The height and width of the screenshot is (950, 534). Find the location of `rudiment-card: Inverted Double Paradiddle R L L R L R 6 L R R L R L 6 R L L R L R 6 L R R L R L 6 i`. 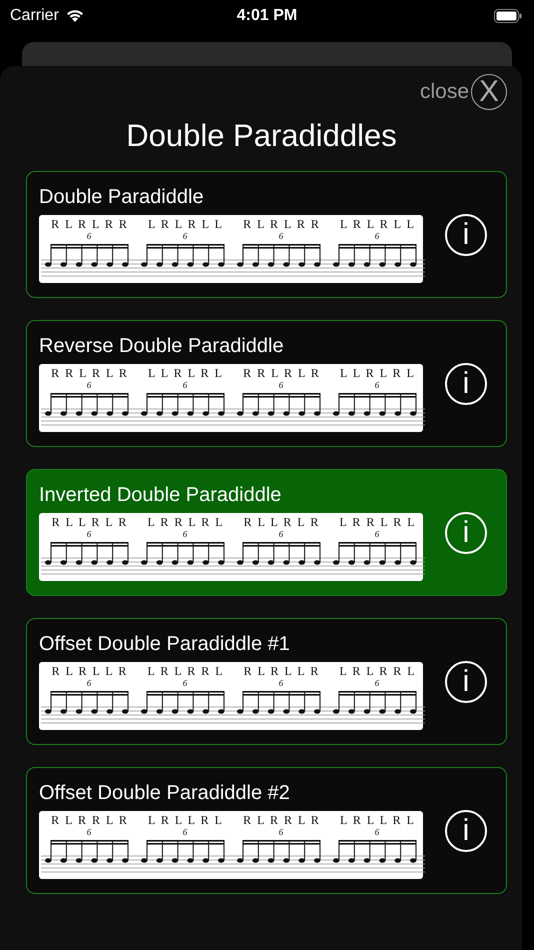

rudiment-card: Inverted Double Paradiddle R L L R L R 6 L R R L R L 6 R L L R L R 6 L R R L R L 6 i is located at coordinates (266, 532).